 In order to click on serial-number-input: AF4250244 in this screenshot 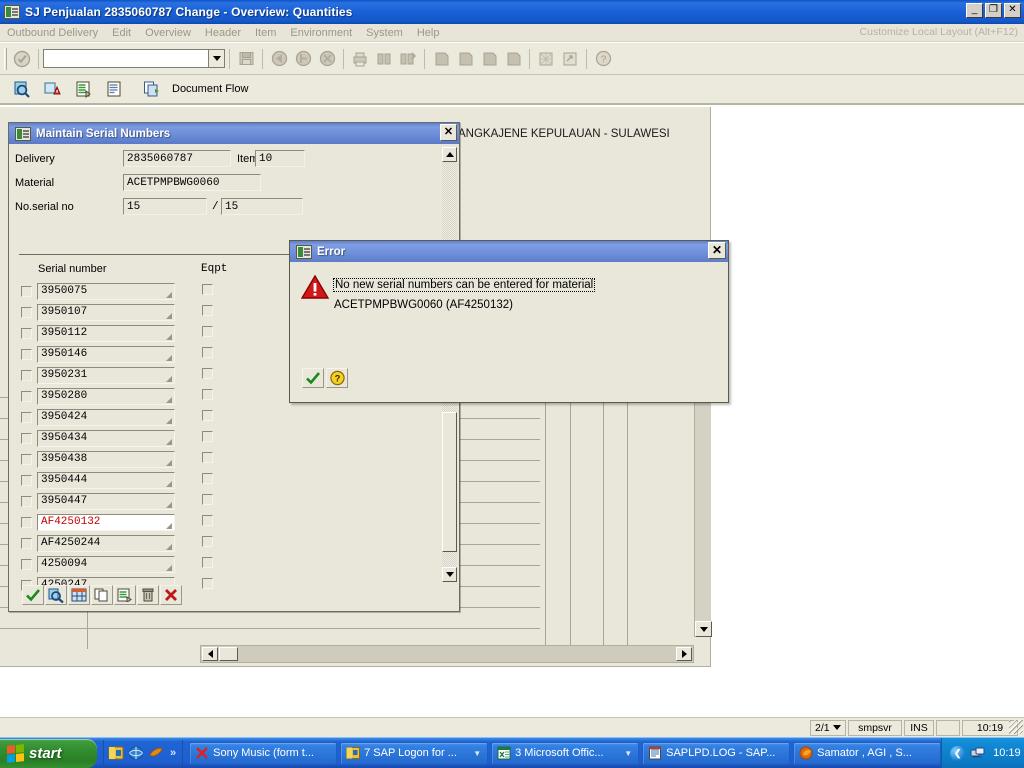, I will do `click(106, 543)`.